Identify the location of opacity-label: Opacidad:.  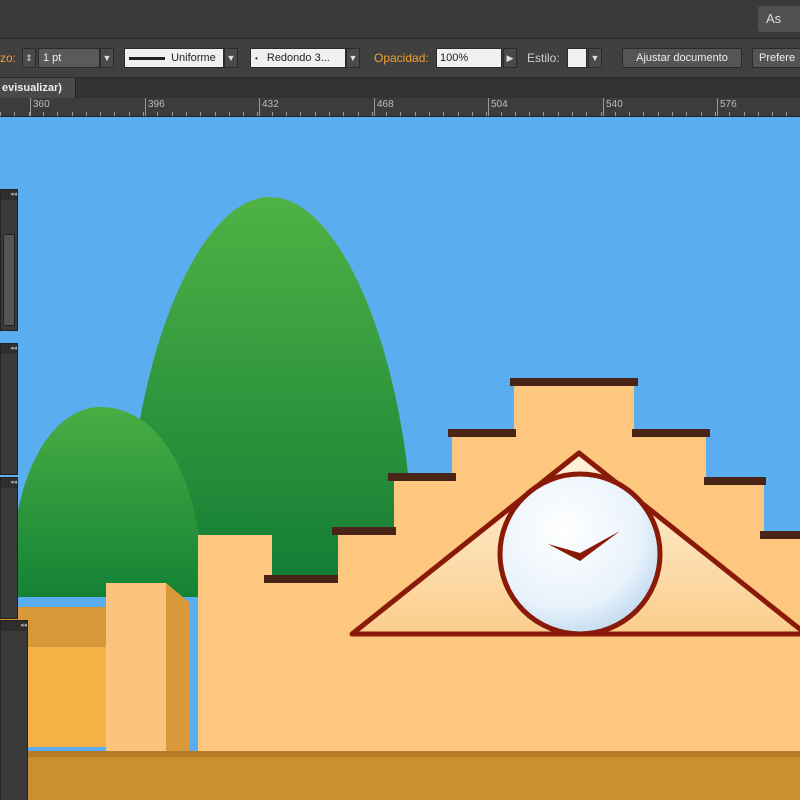
(401, 58).